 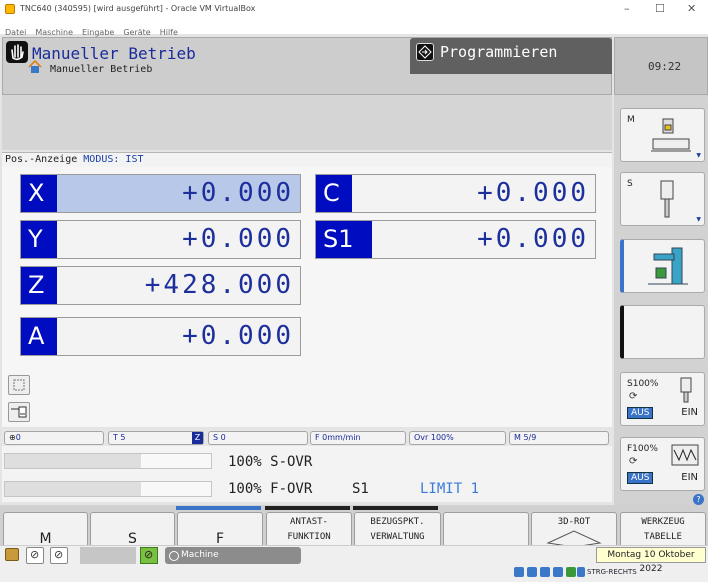 I want to click on frame-icon, so click(x=19, y=385).